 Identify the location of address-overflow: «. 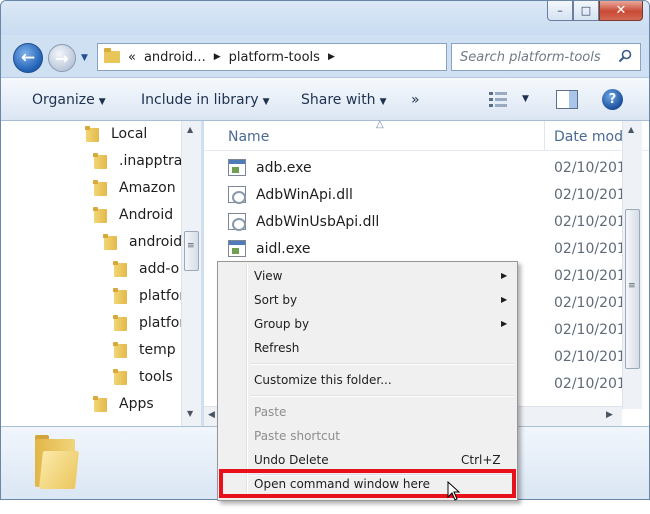
(132, 57).